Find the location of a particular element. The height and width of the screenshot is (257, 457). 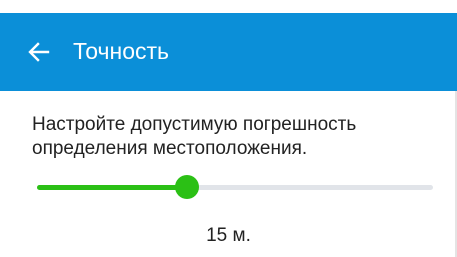

arrow-left-icon is located at coordinates (39, 52).